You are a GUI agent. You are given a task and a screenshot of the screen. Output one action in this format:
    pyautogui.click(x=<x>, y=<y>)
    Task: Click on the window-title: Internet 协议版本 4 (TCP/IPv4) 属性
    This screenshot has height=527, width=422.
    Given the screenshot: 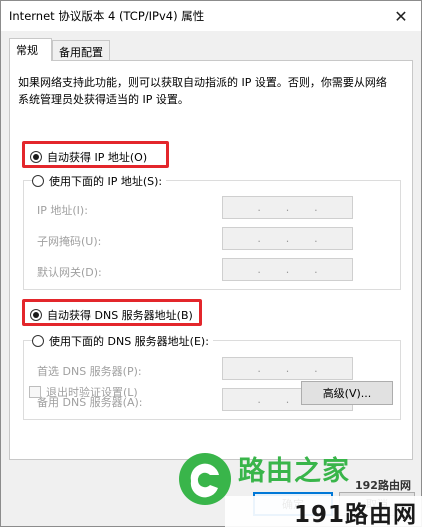 What is the action you would take?
    pyautogui.click(x=107, y=16)
    